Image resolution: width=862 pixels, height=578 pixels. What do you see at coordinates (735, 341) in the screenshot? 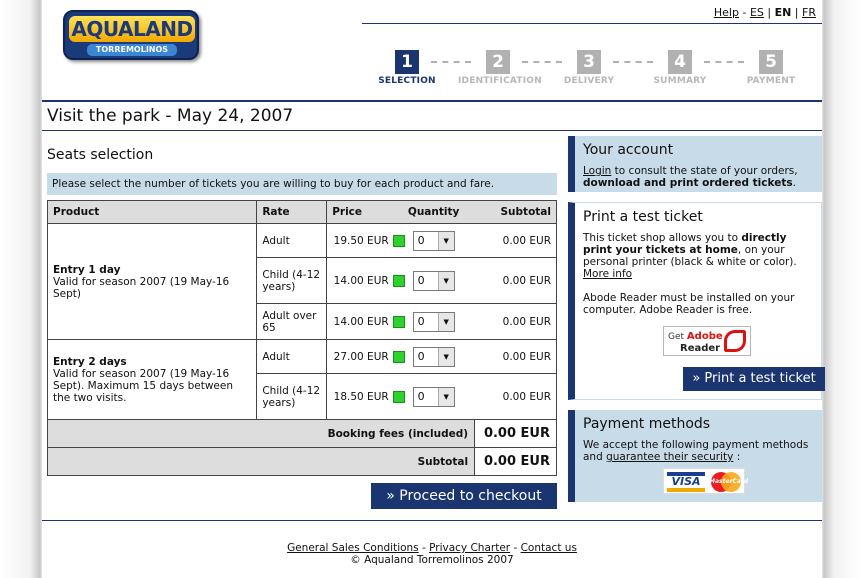
I see `adobe-logo-icon` at bounding box center [735, 341].